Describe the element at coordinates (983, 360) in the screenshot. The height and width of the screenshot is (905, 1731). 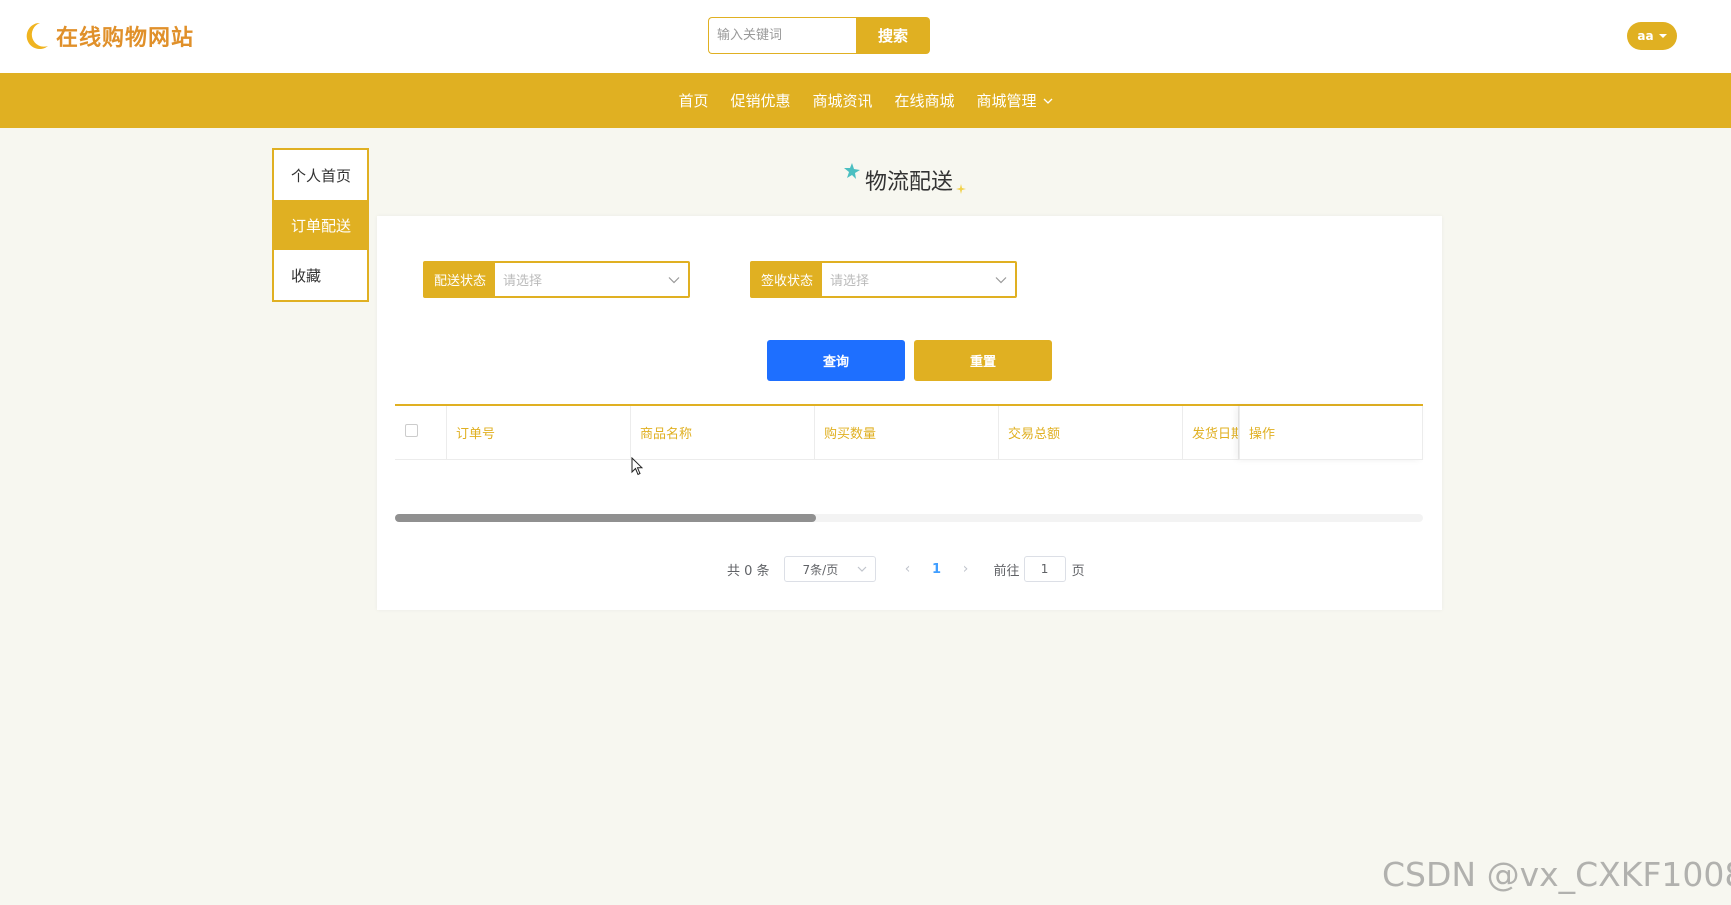
I see `reset-button: 重置` at that location.